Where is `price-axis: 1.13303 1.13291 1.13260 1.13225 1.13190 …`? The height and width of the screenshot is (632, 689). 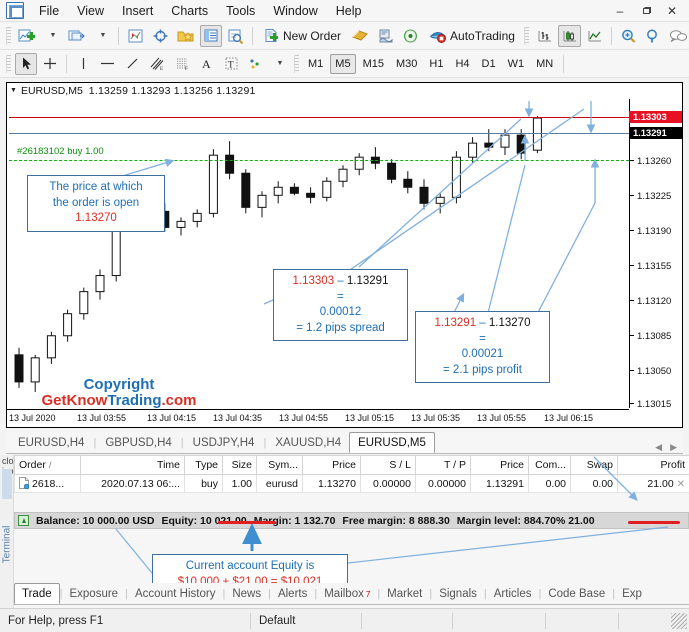 price-axis: 1.13303 1.13291 1.13260 1.13225 1.13190 … is located at coordinates (656, 254).